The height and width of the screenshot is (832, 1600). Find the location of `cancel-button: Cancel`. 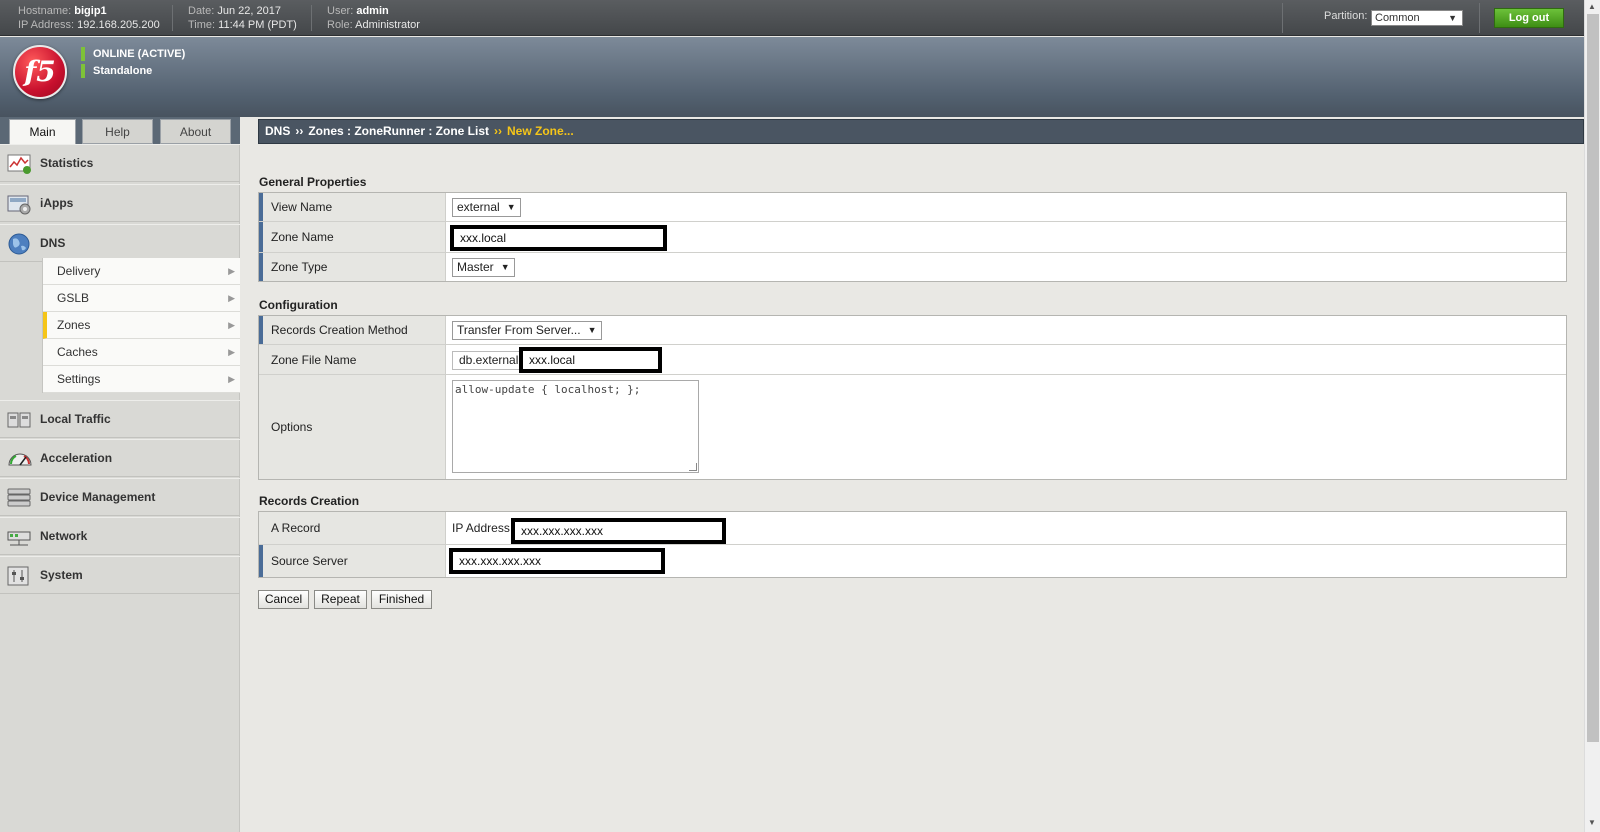

cancel-button: Cancel is located at coordinates (283, 599).